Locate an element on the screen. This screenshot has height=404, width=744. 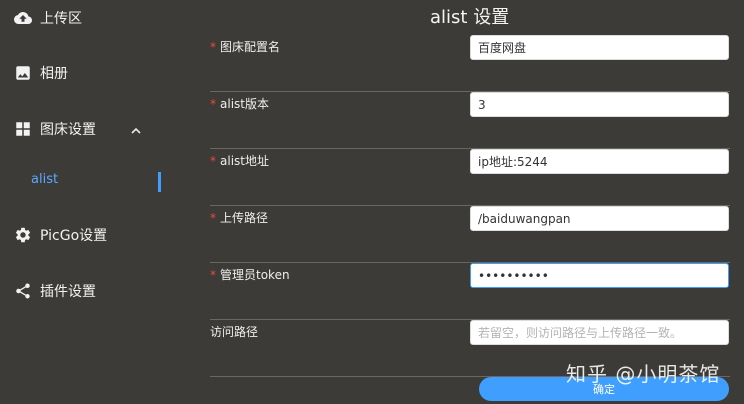
form-row-config-name: * 图床配置名 is located at coordinates (470, 63).